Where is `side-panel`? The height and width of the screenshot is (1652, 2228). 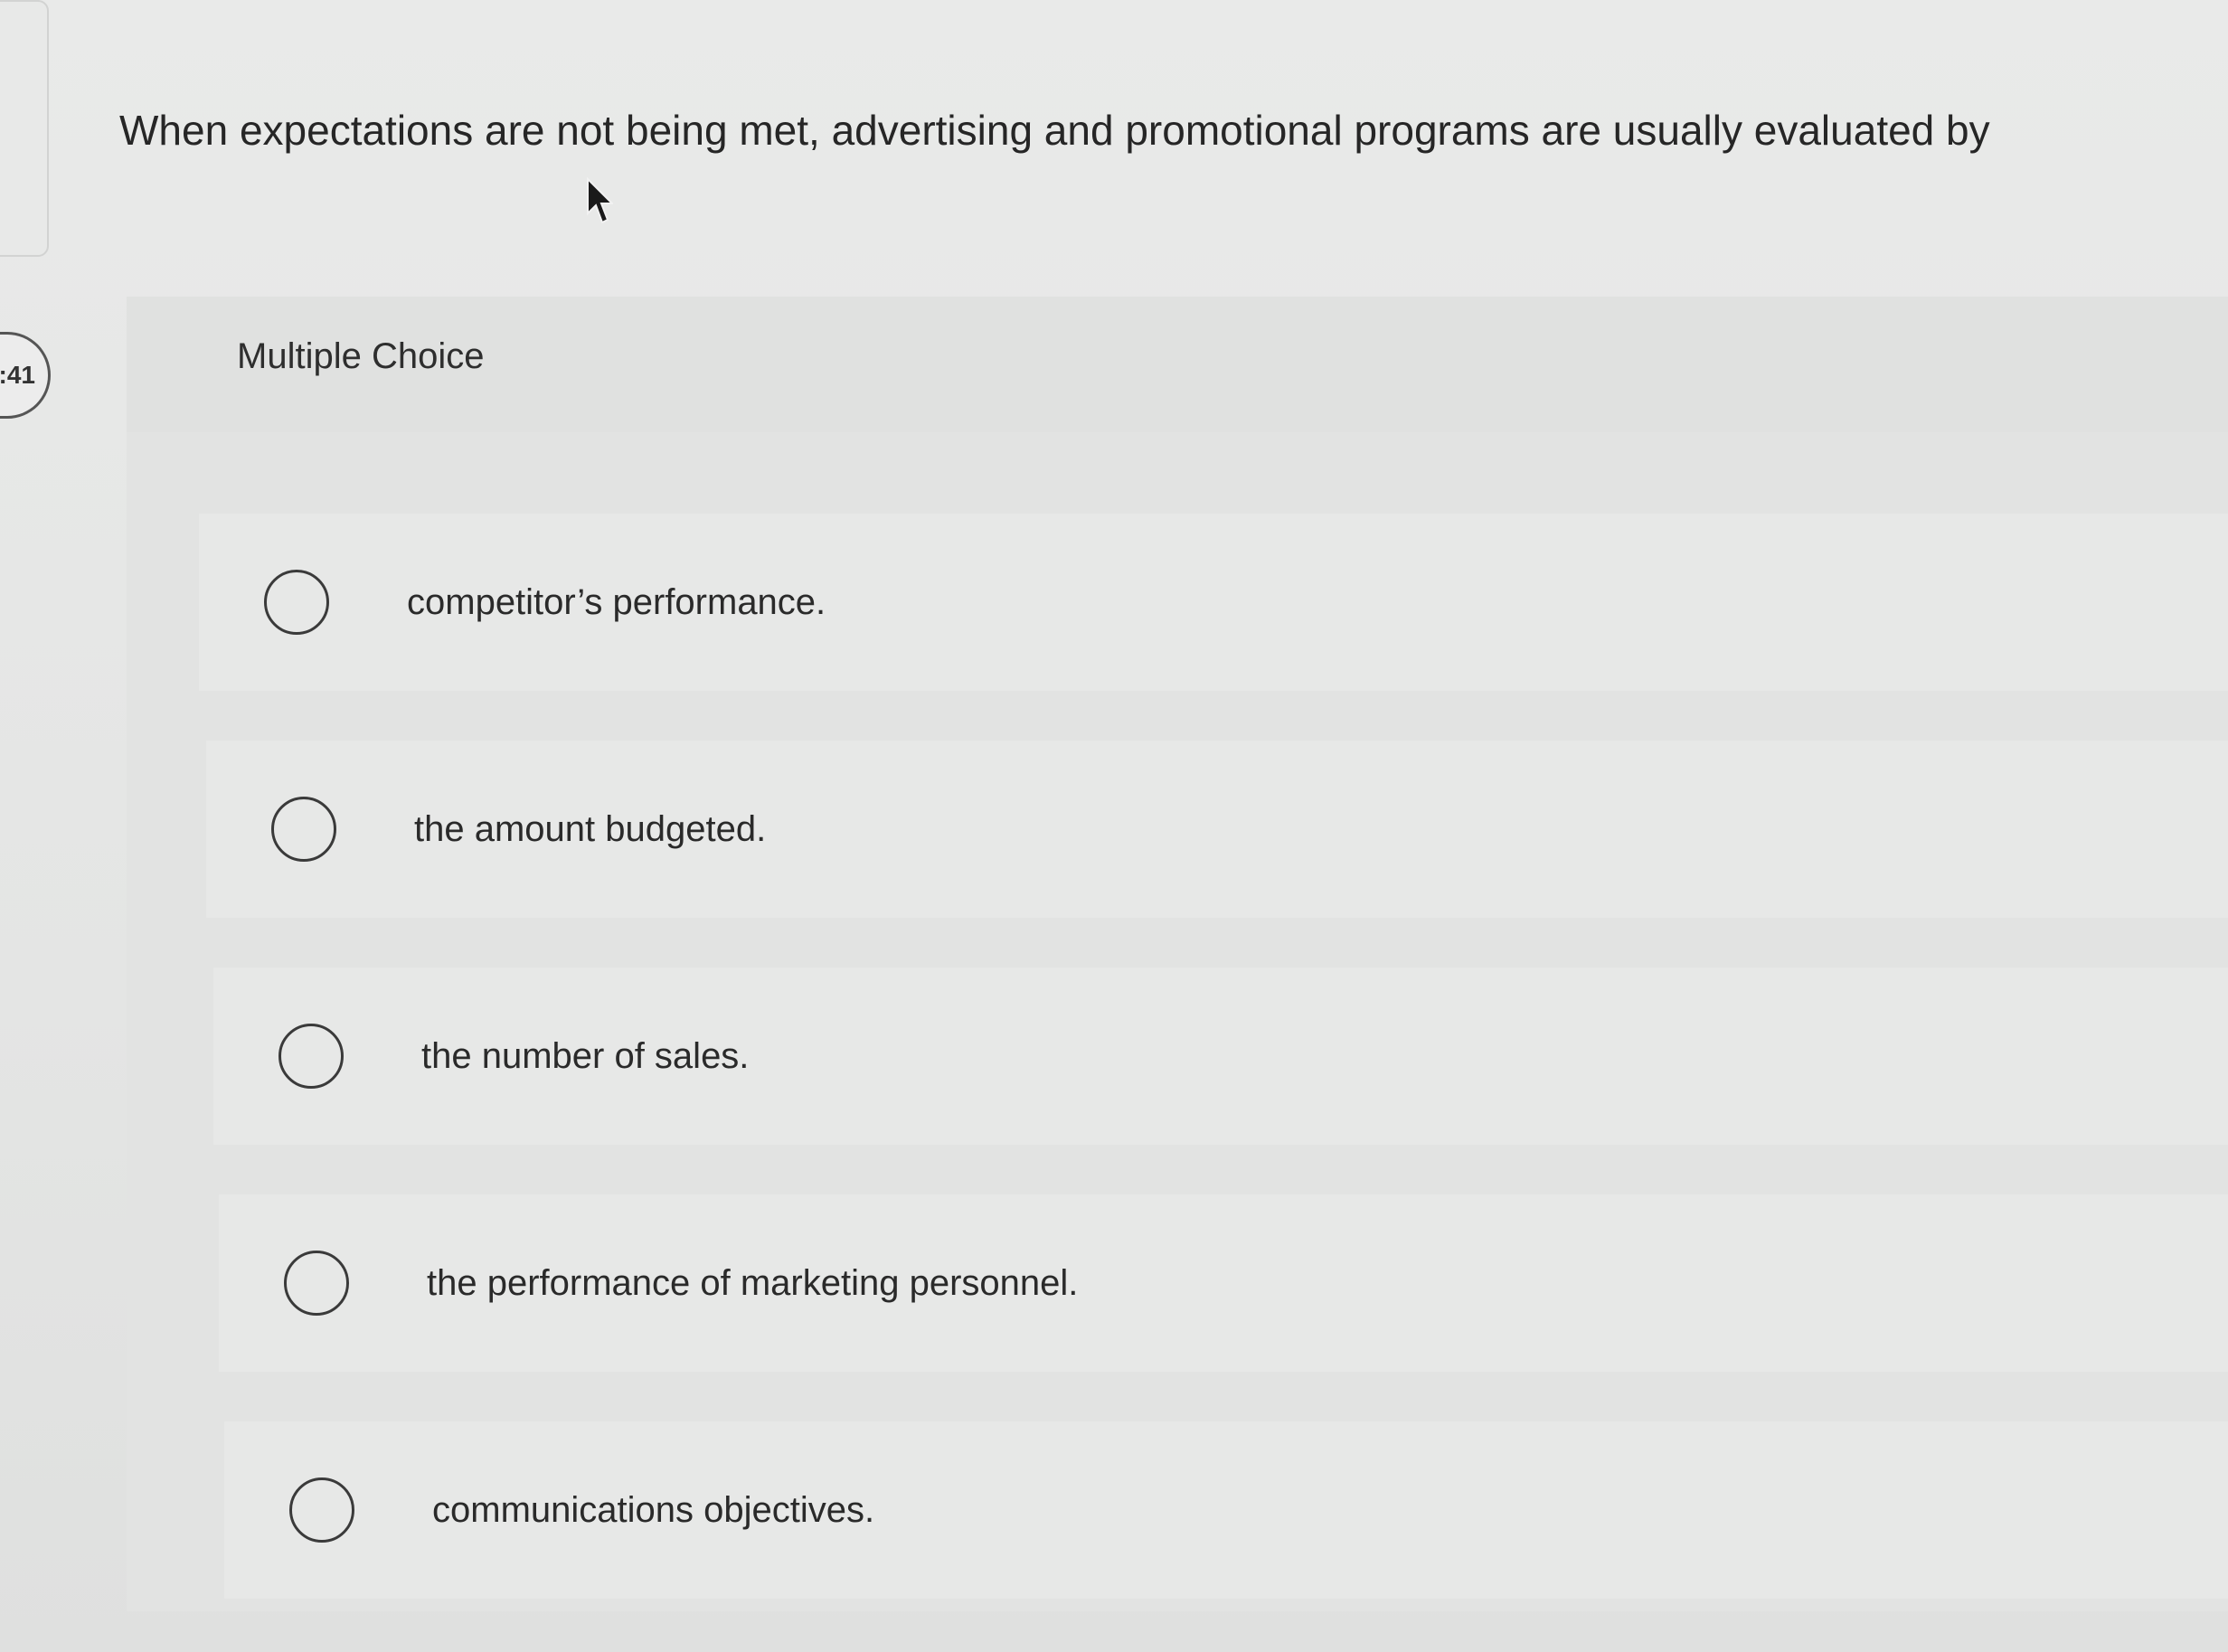
side-panel is located at coordinates (24, 128).